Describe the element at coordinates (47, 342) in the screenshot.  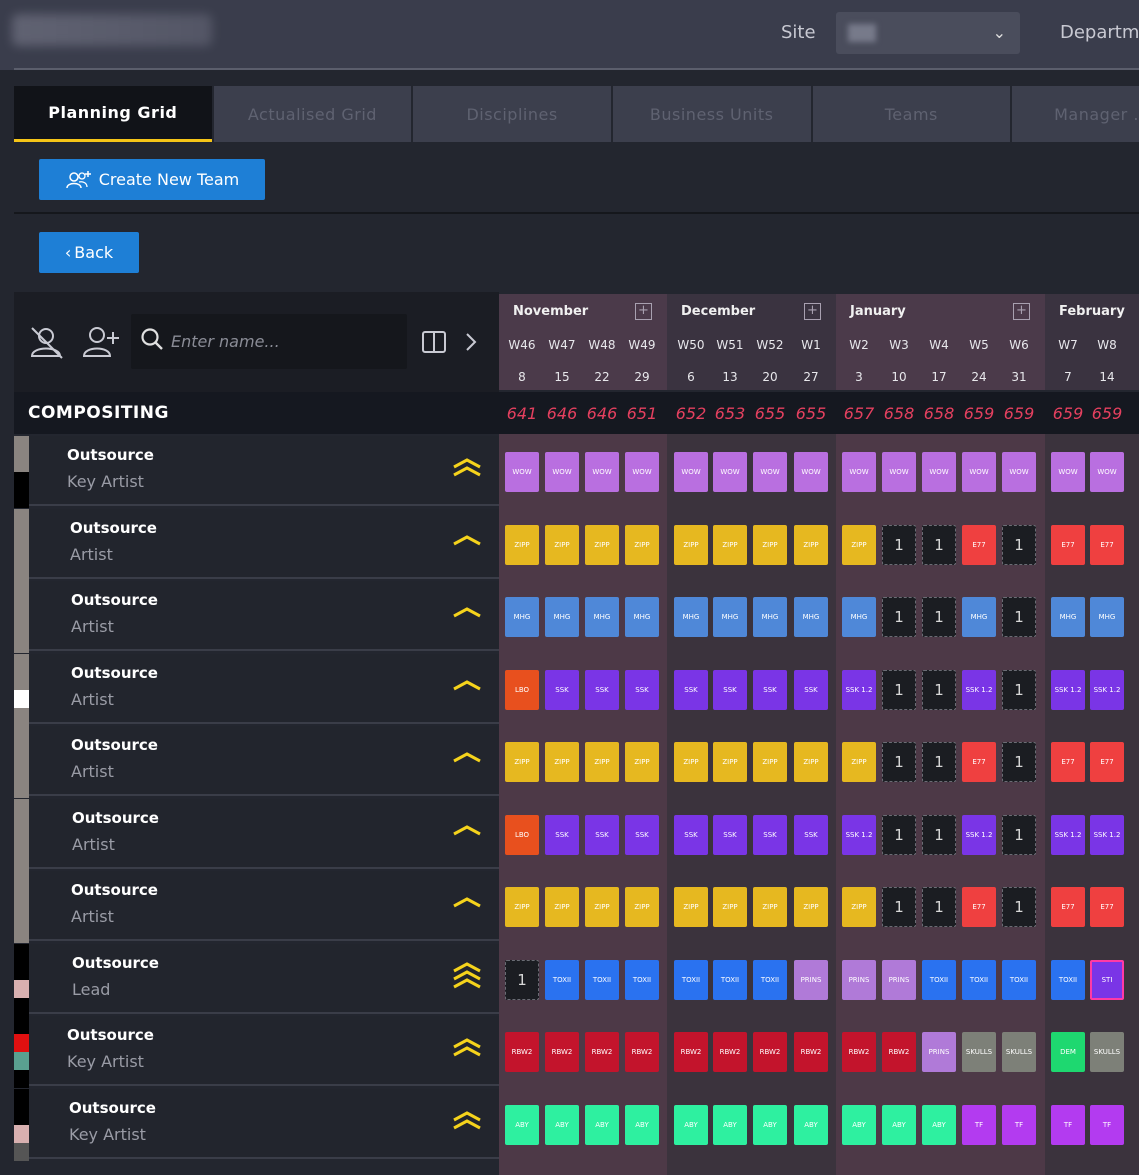
I see `remove-user-icon` at that location.